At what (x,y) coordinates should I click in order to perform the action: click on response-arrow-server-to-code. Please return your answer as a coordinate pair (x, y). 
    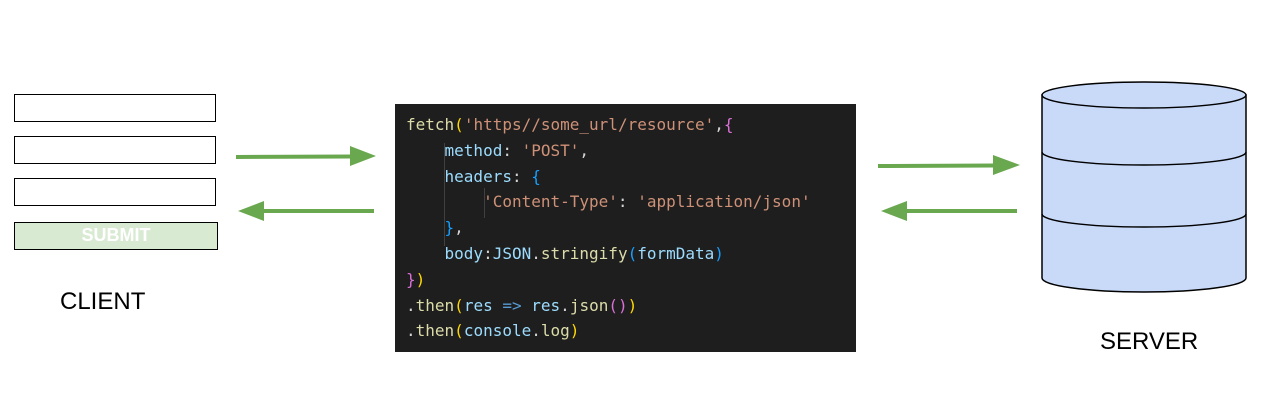
    Looking at the image, I should click on (949, 211).